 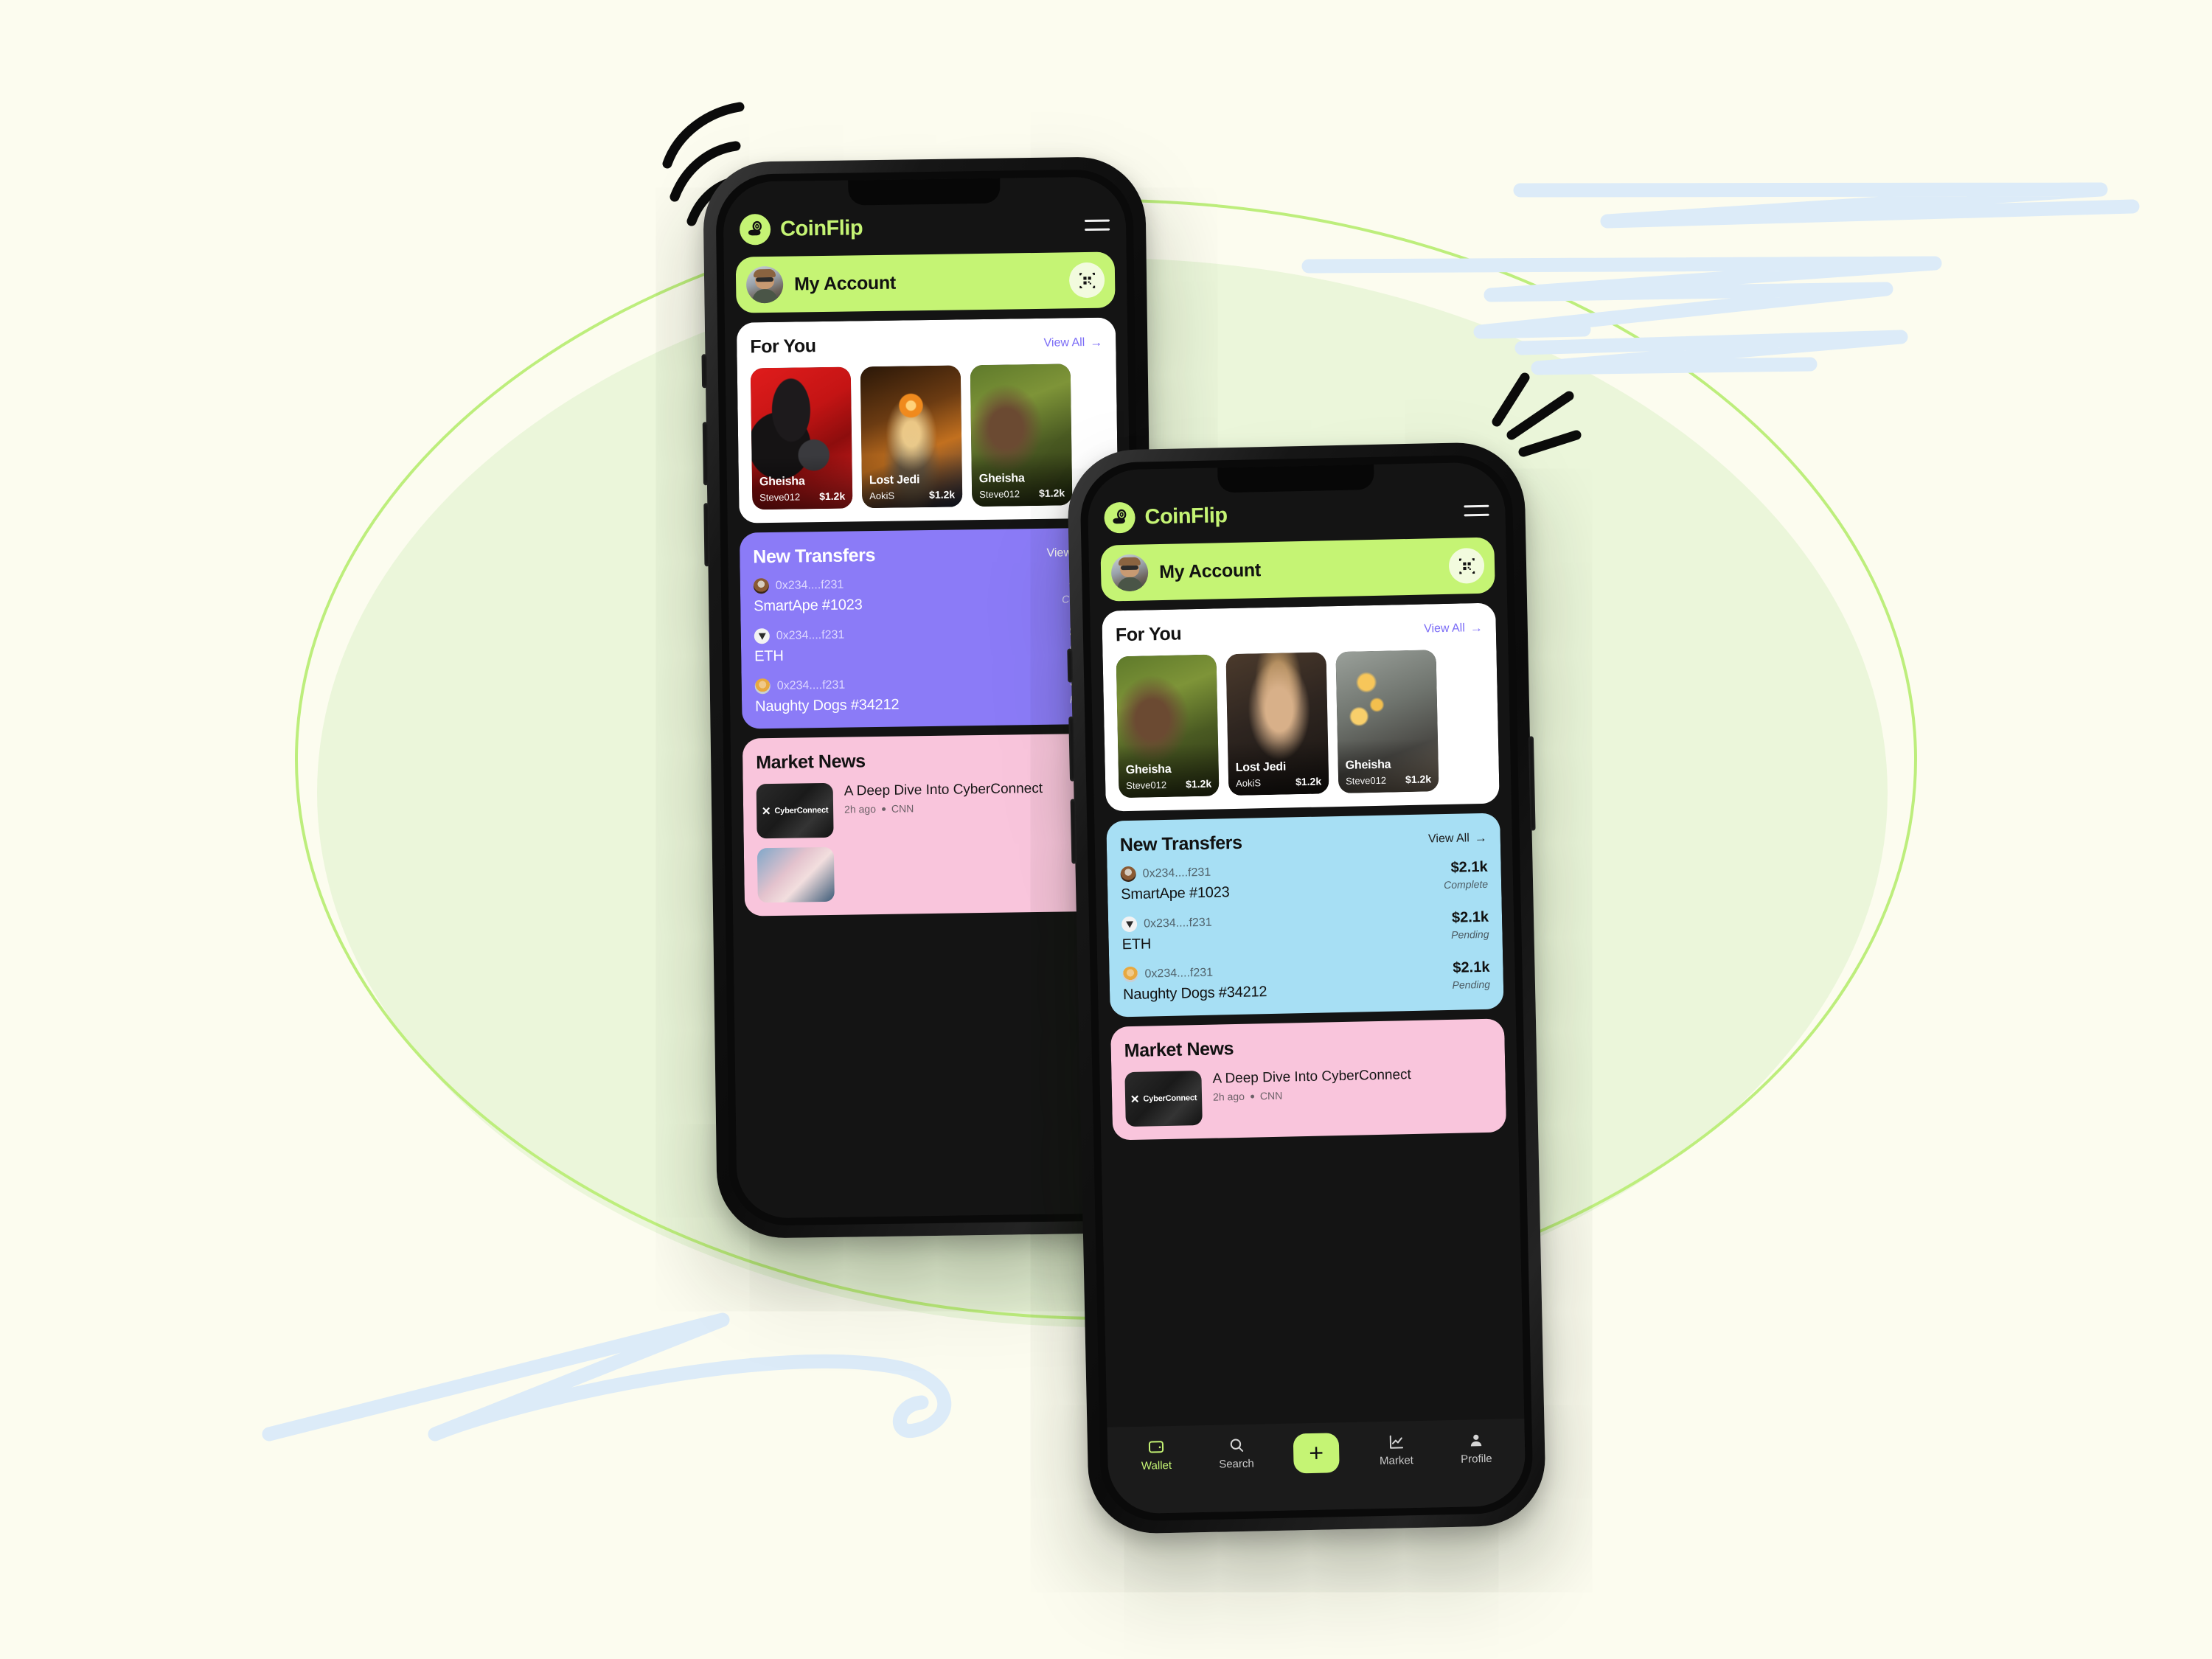 I want to click on plus-icon: +, so click(x=1316, y=1453).